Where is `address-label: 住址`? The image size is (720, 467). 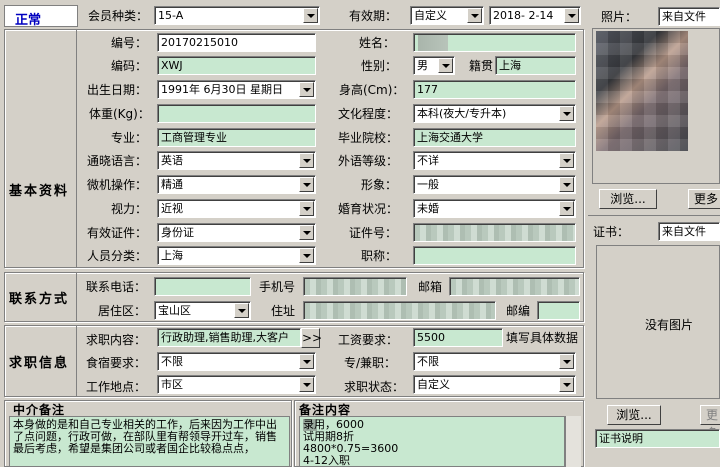 address-label: 住址 is located at coordinates (283, 311).